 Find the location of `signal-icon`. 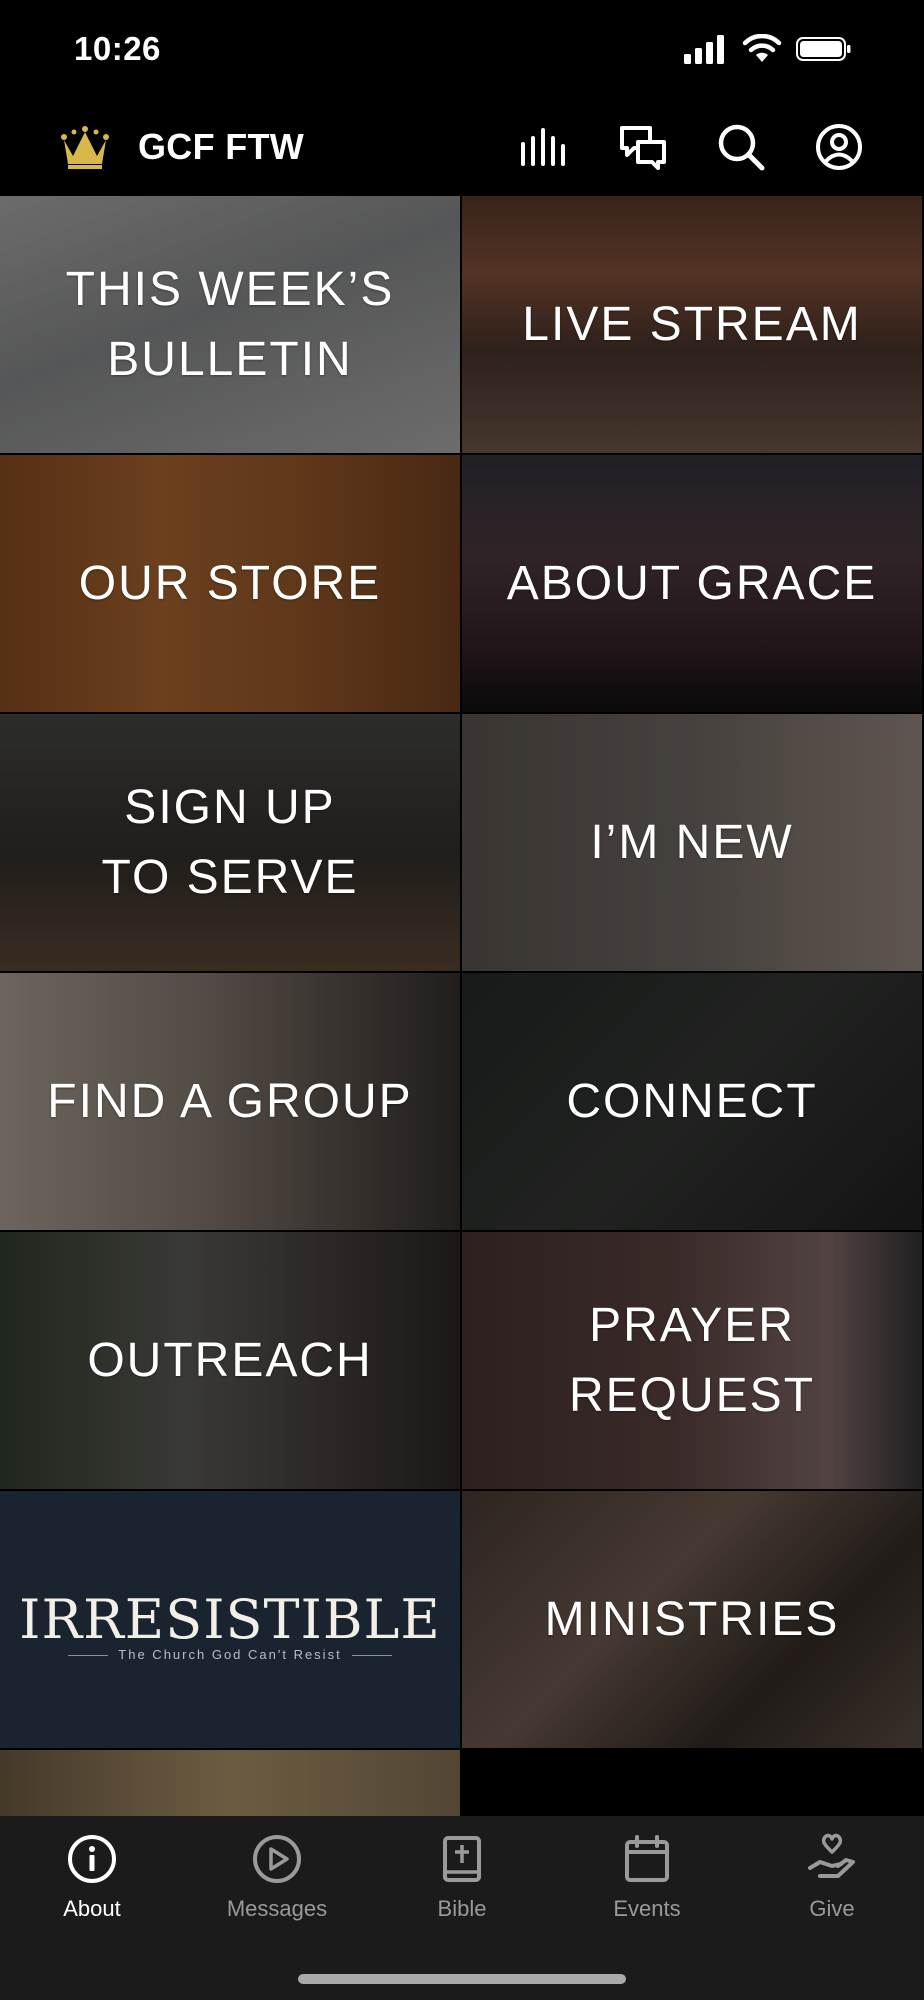

signal-icon is located at coordinates (704, 49).